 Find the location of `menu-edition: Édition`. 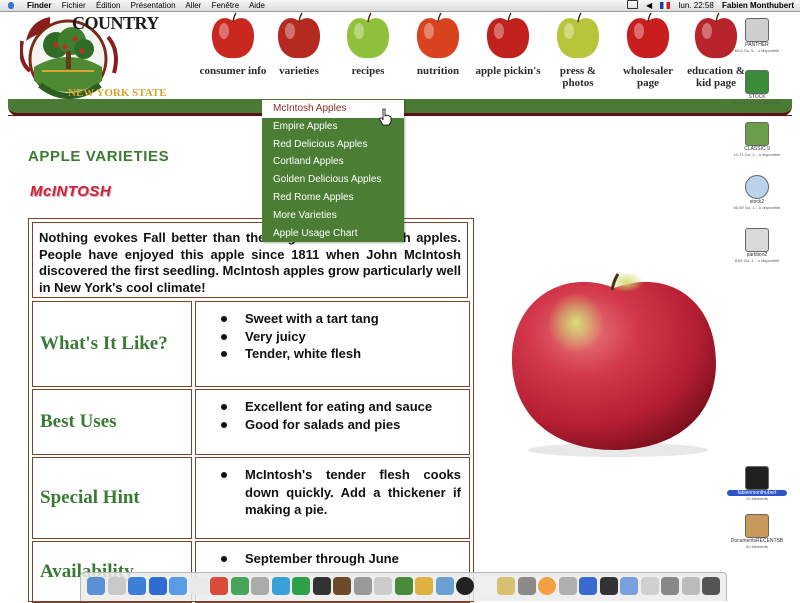

menu-edition: Édition is located at coordinates (108, 5).